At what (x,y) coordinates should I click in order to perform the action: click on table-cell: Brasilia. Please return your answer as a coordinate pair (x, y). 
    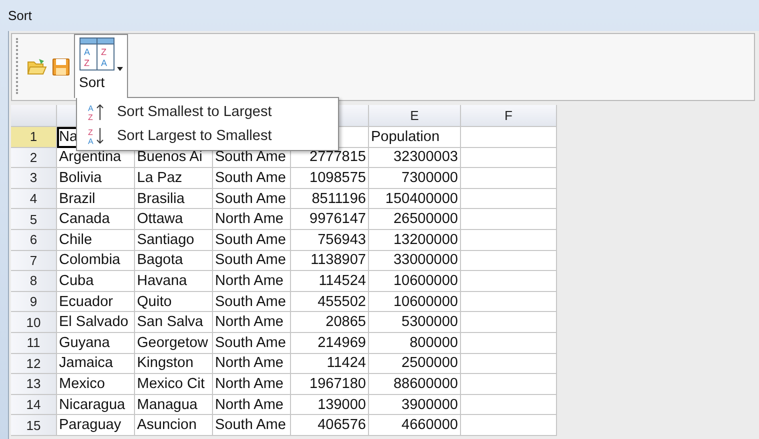
    Looking at the image, I should click on (174, 199).